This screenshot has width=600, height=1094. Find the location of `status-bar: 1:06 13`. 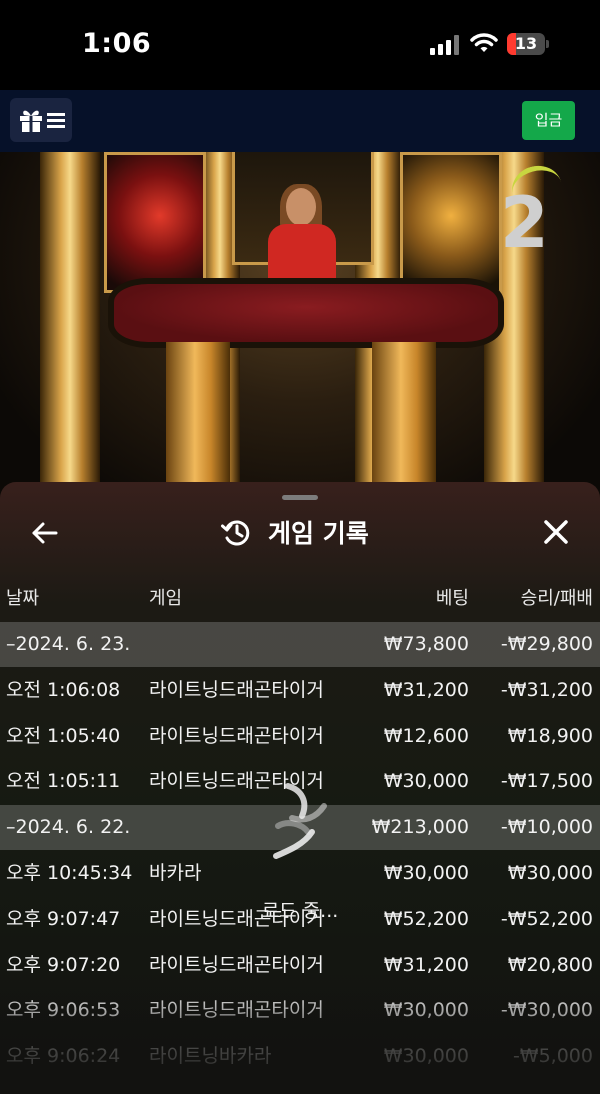

status-bar: 1:06 13 is located at coordinates (300, 45).